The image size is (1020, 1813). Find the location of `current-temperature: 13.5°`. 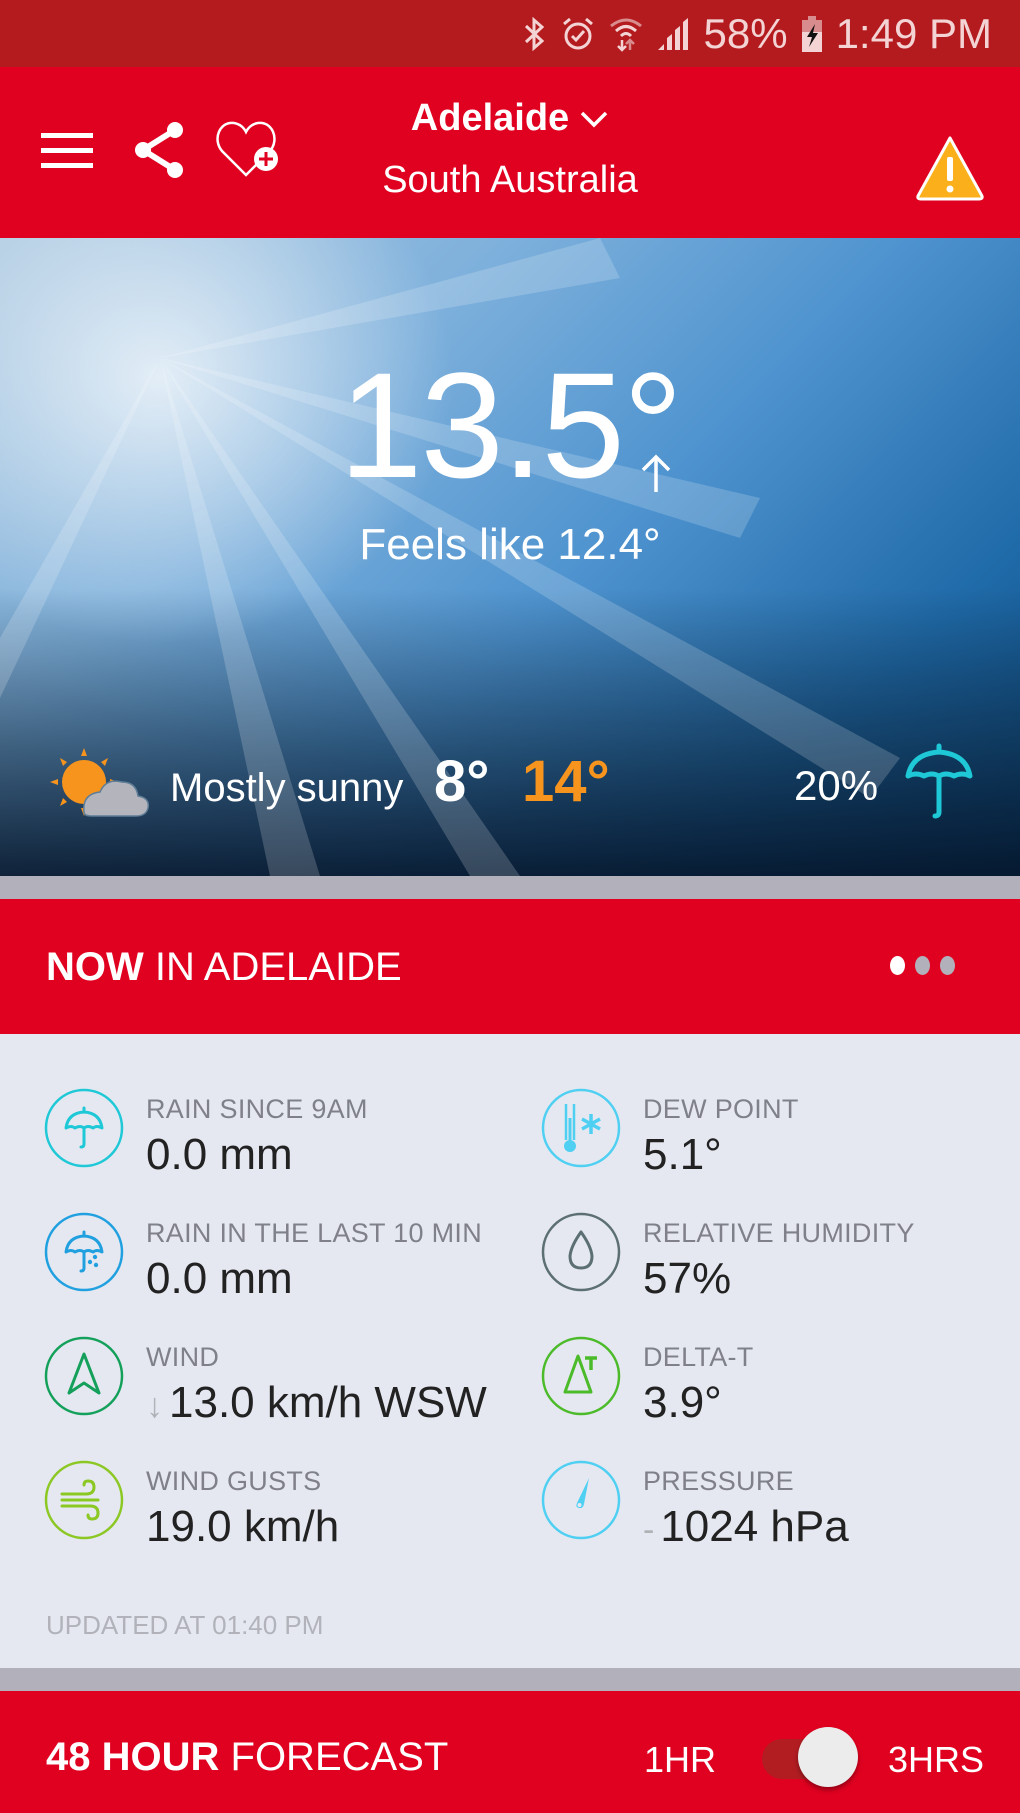

current-temperature: 13.5° is located at coordinates (511, 425).